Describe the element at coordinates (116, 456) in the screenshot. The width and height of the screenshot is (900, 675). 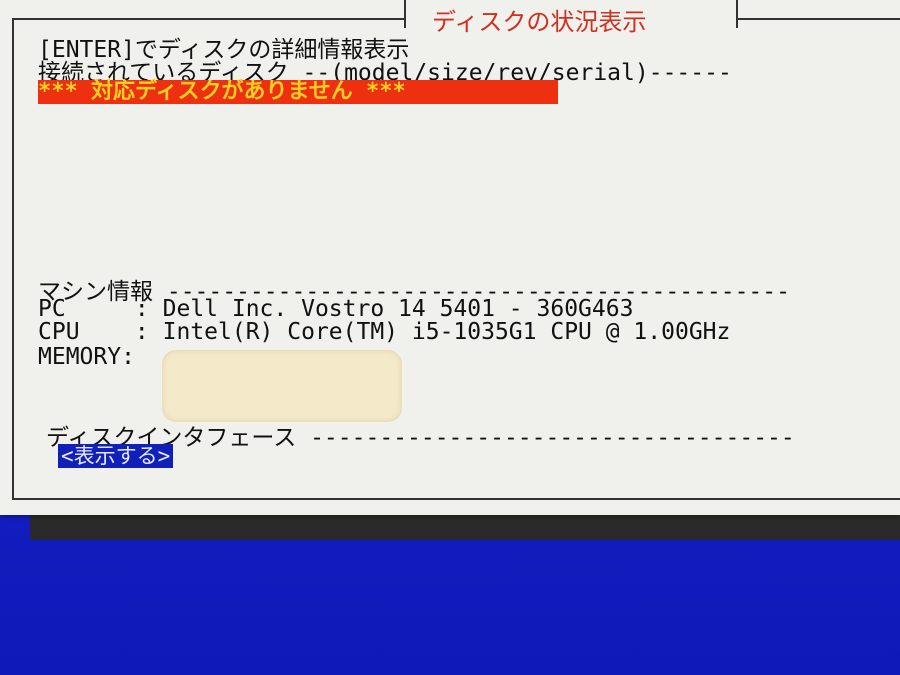
I see `show-interface-button: <表示する>` at that location.